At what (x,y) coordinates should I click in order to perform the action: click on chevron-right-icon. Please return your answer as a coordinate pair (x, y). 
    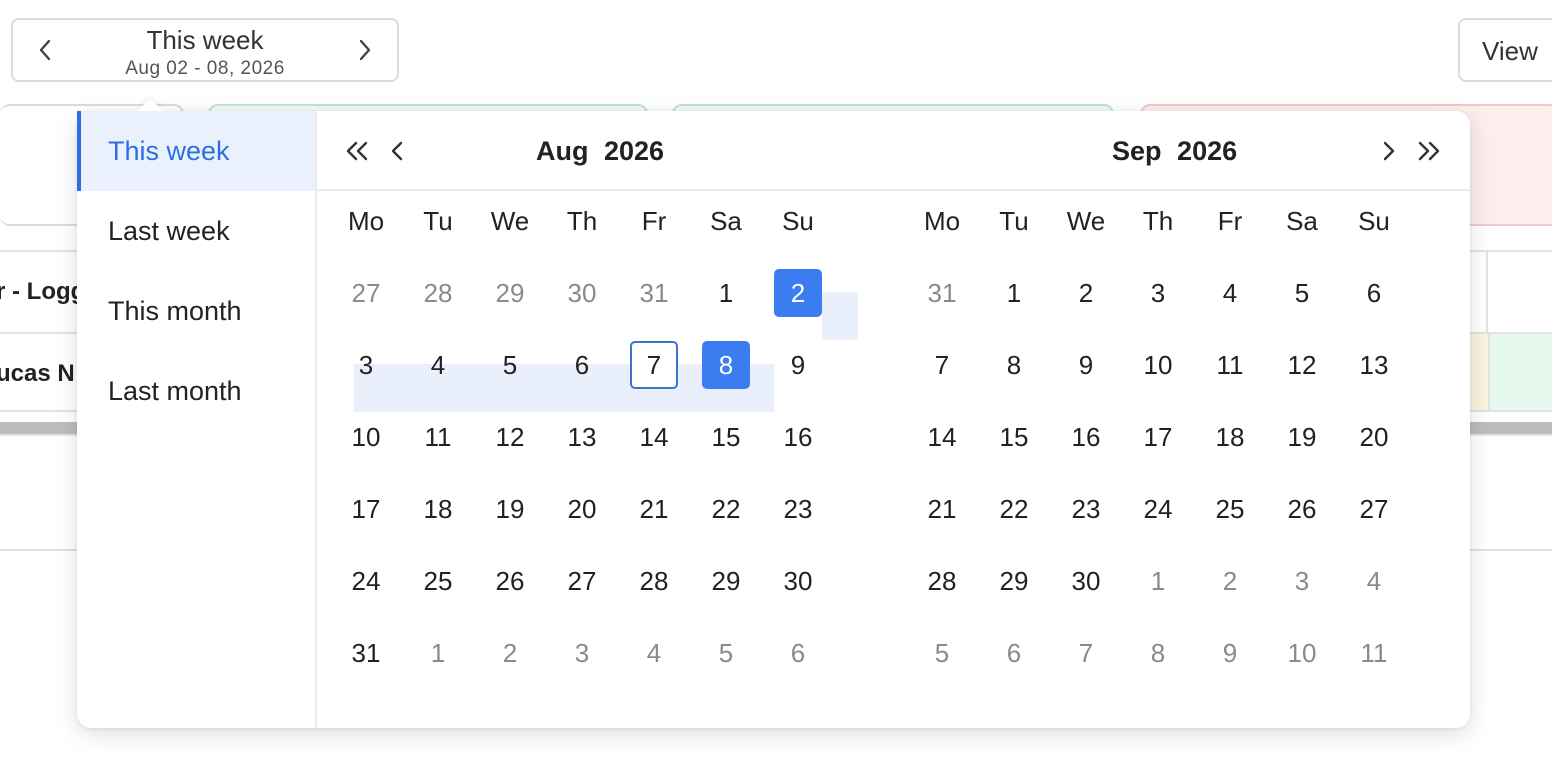
    Looking at the image, I should click on (365, 50).